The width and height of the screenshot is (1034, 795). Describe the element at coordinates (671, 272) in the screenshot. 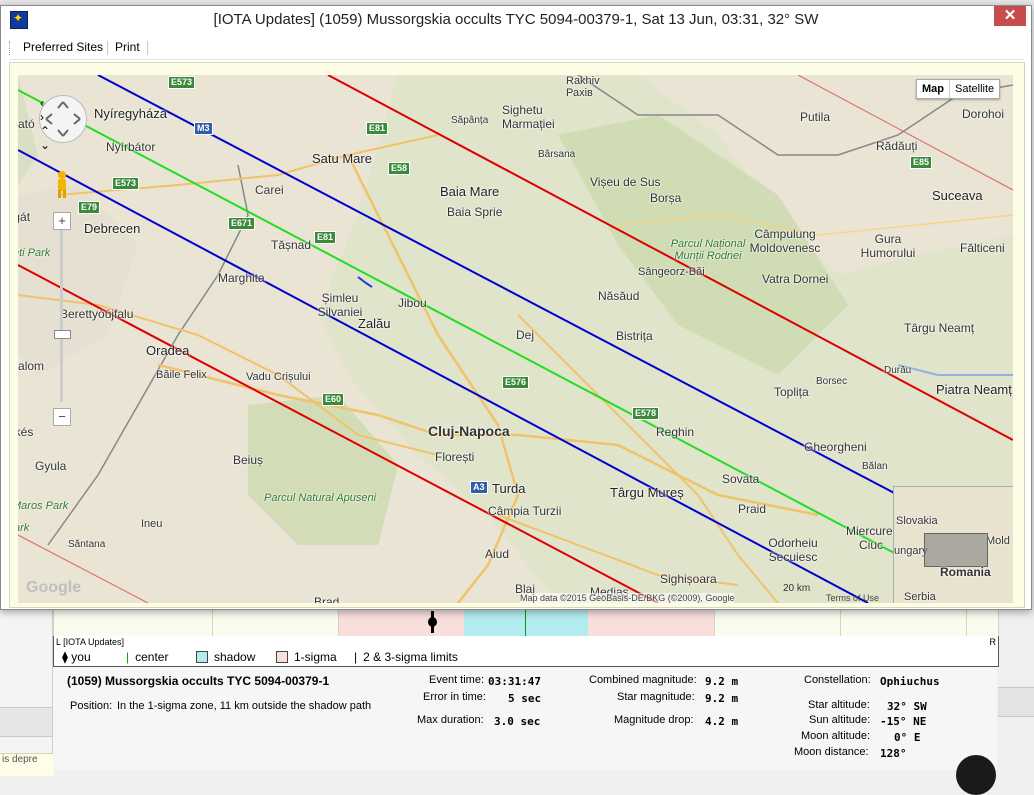

I see `map-city-label: Sângeorz-Băi` at that location.